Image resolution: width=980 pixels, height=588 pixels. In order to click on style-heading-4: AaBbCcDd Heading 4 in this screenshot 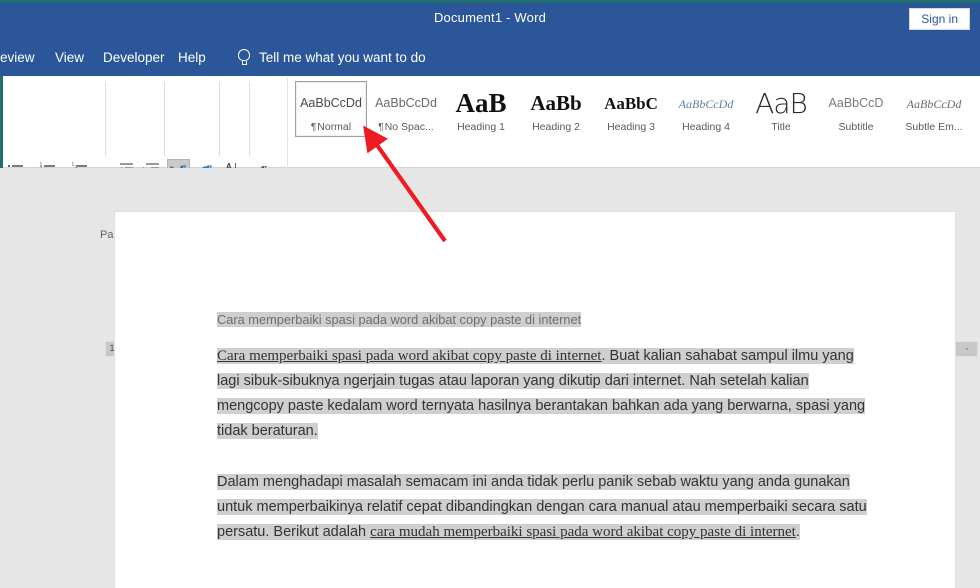, I will do `click(706, 109)`.